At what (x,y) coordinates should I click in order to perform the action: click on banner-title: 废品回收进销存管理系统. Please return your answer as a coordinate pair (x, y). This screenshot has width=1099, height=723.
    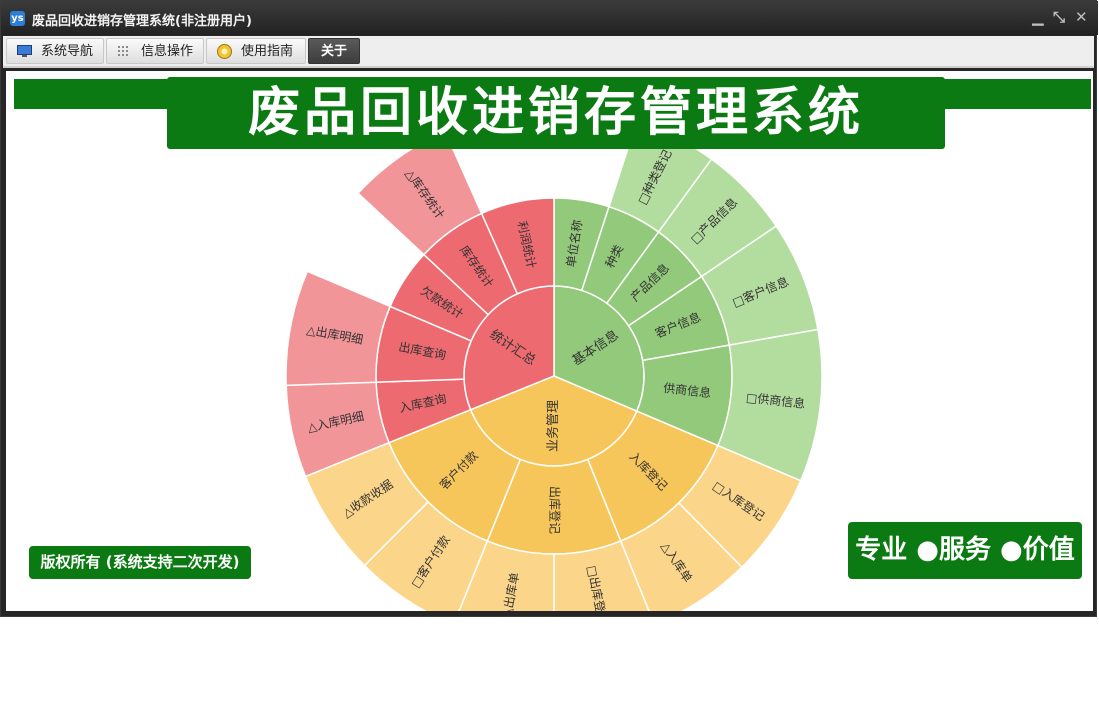
    Looking at the image, I should click on (556, 113).